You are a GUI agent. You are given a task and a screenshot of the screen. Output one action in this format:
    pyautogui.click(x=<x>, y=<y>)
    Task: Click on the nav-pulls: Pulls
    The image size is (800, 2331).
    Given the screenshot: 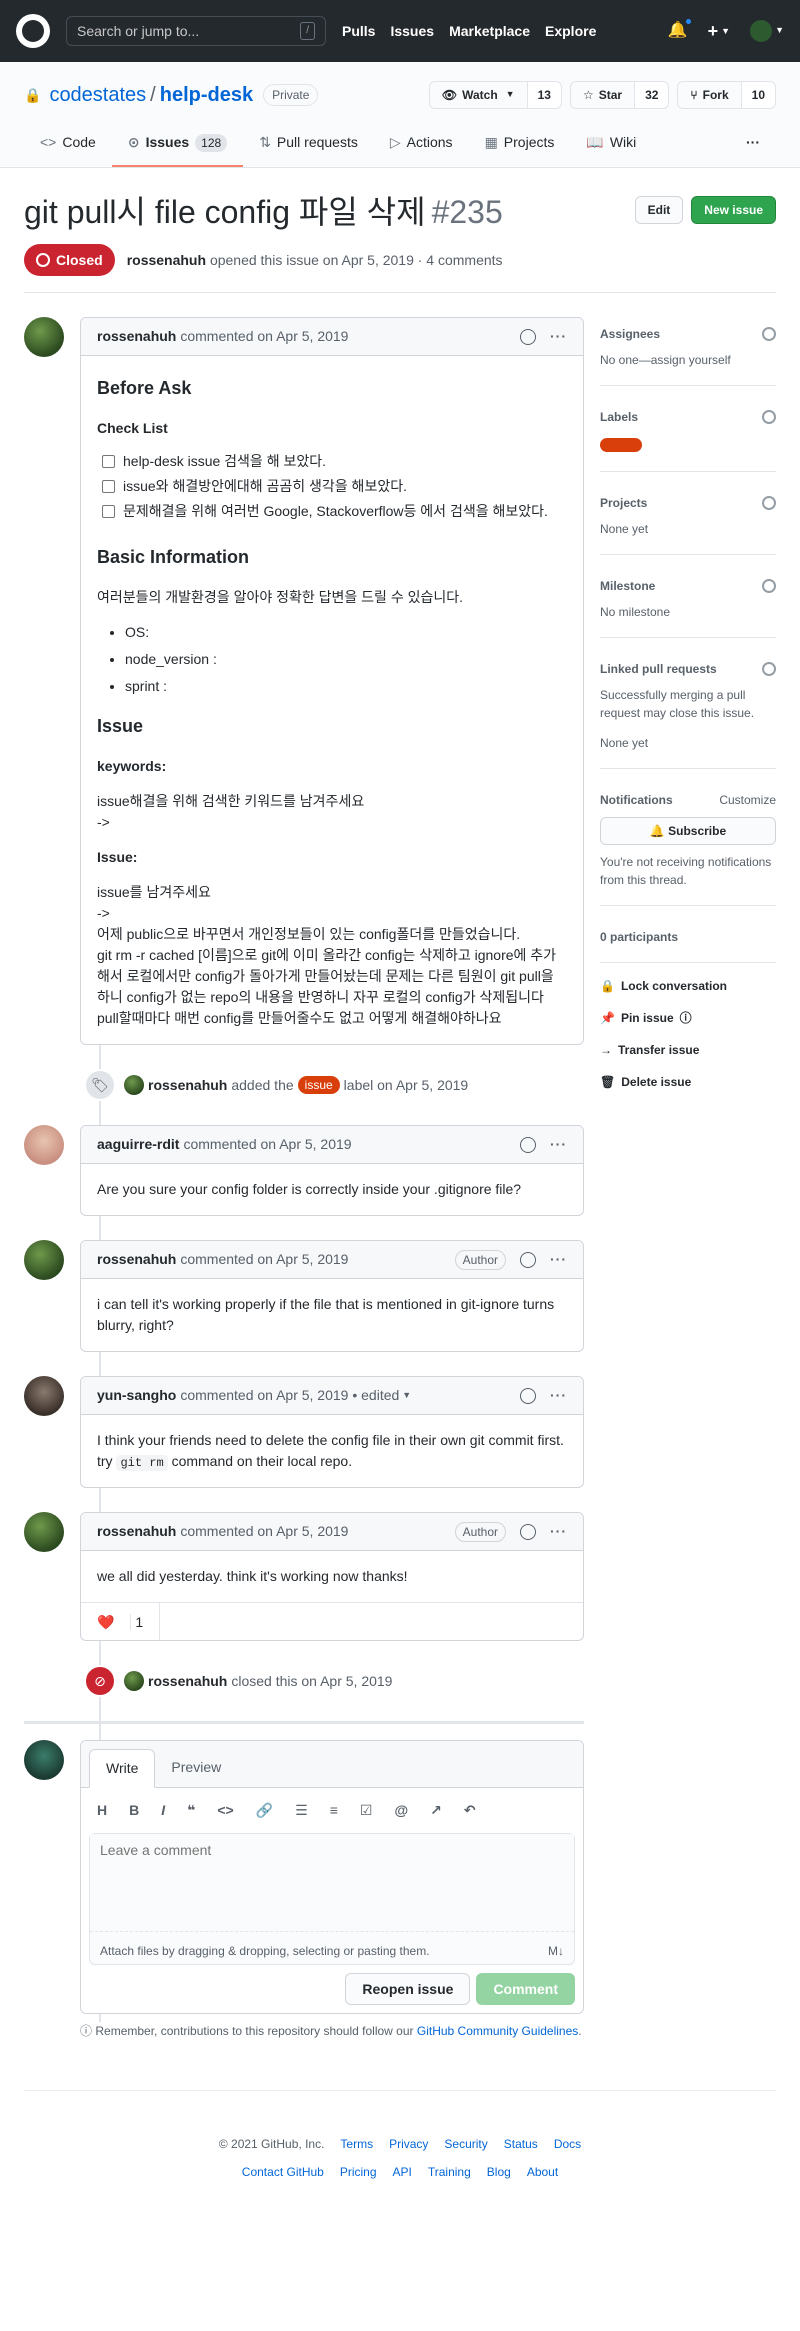 What is the action you would take?
    pyautogui.click(x=358, y=31)
    